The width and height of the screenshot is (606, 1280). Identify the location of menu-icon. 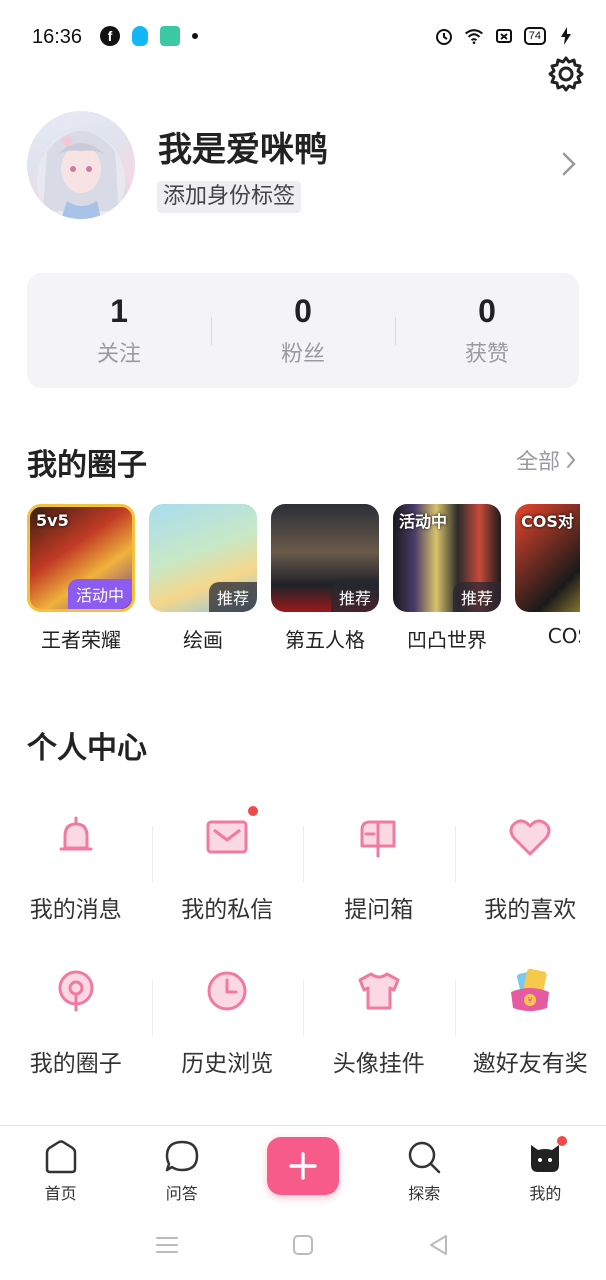
(167, 1245).